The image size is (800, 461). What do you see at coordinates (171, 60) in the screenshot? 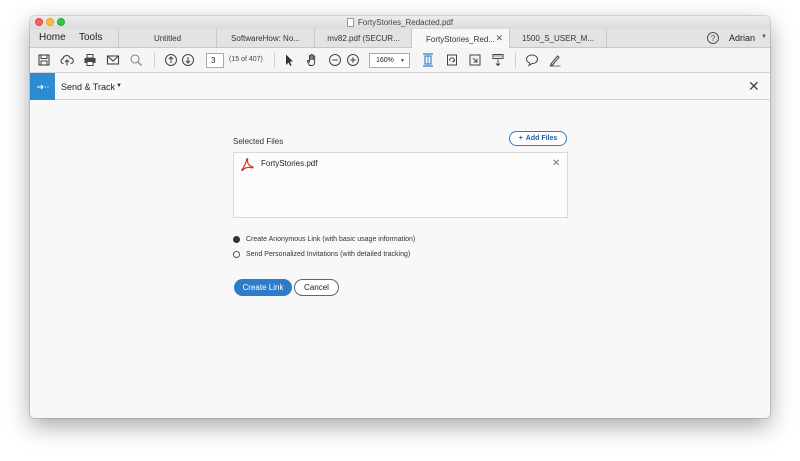
I see `previous-page-icon` at bounding box center [171, 60].